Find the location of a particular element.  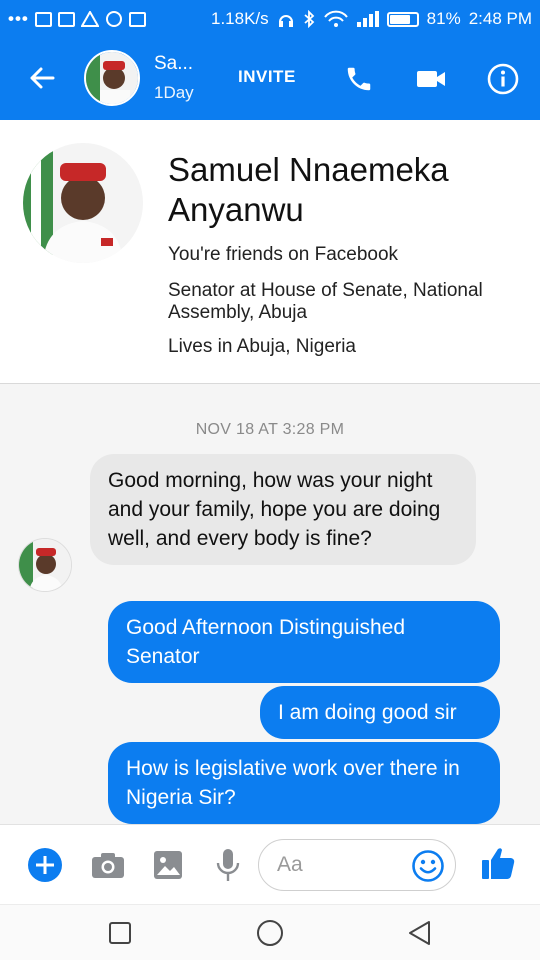

sender-avatar is located at coordinates (45, 565).